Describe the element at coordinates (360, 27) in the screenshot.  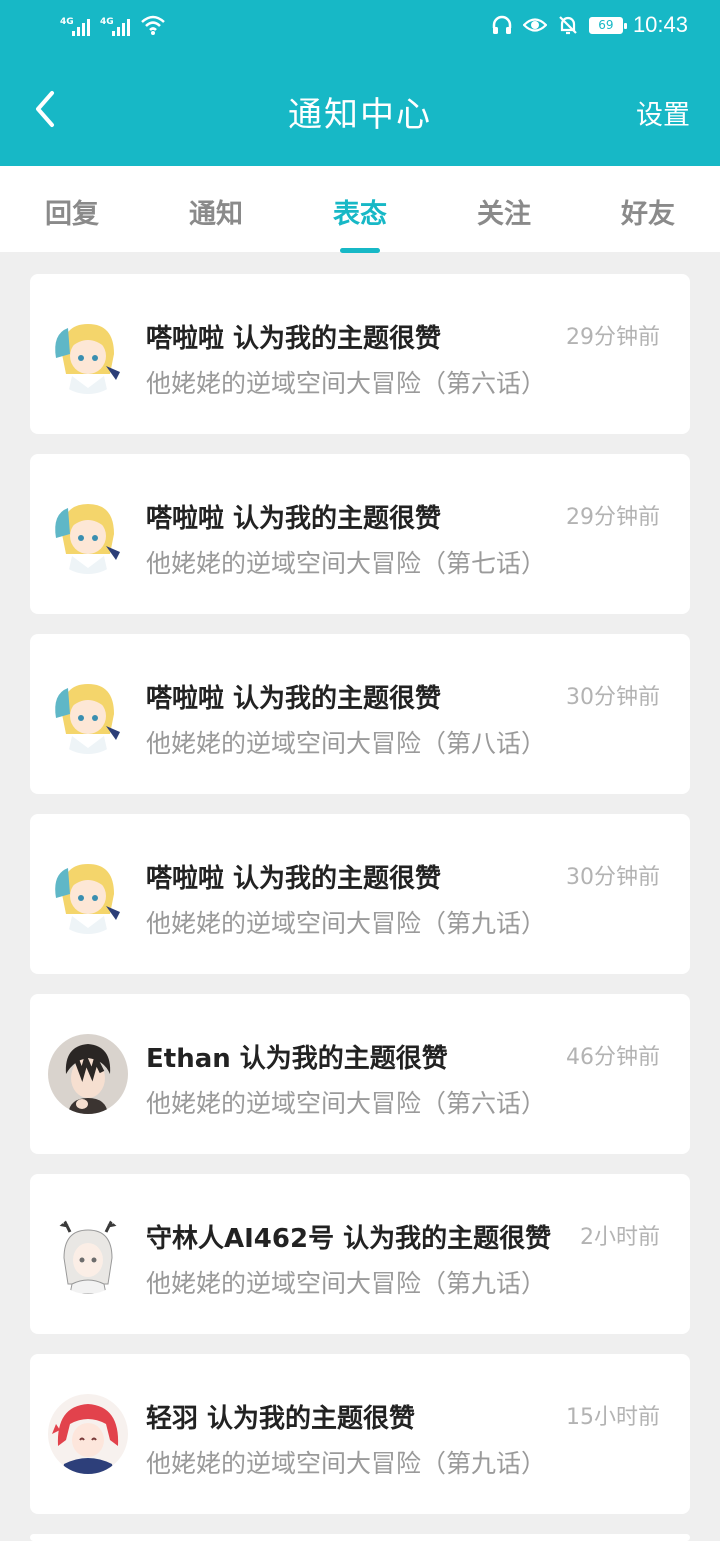
I see `status-bar: 4G 4G 69 10:43` at that location.